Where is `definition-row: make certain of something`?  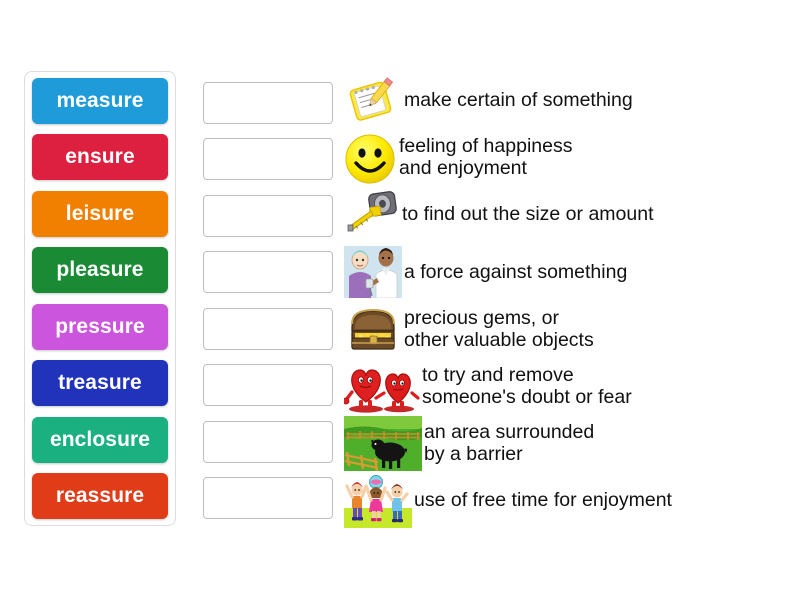 definition-row: make certain of something is located at coordinates (559, 101).